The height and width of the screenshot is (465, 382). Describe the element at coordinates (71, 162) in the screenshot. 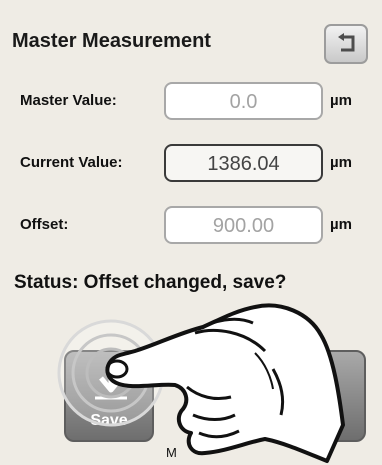

I see `current-value-label: Current Value:` at that location.